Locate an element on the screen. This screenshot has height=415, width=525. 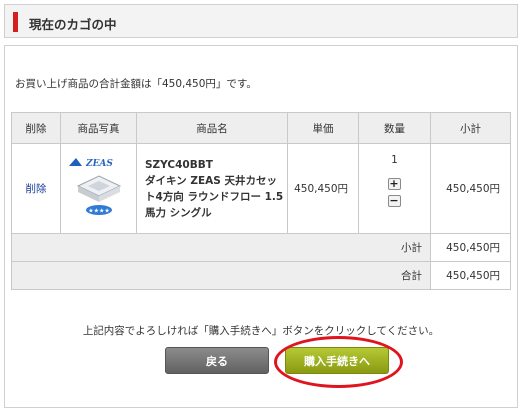
quantity-stepper: + − is located at coordinates (394, 195).